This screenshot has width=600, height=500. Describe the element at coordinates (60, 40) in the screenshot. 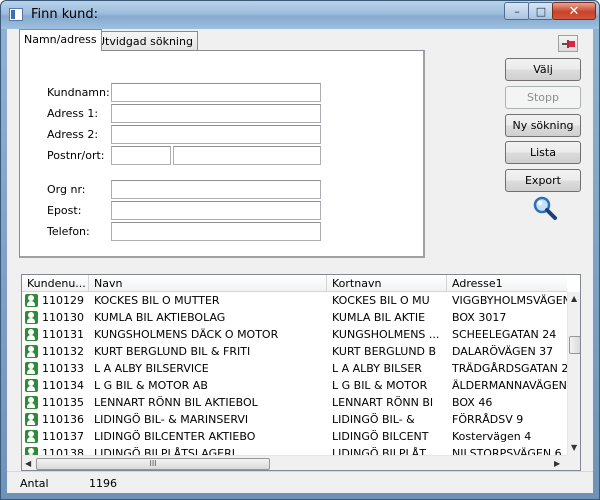

I see `tab-namn-adress: Namn/adress` at that location.